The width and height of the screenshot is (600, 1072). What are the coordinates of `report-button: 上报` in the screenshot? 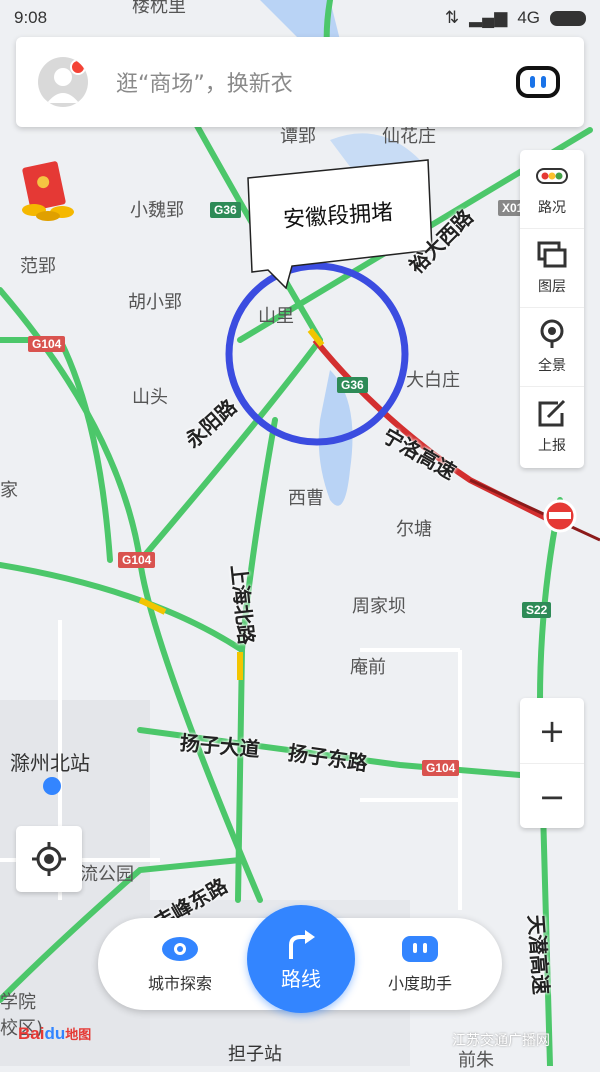 It's located at (552, 426).